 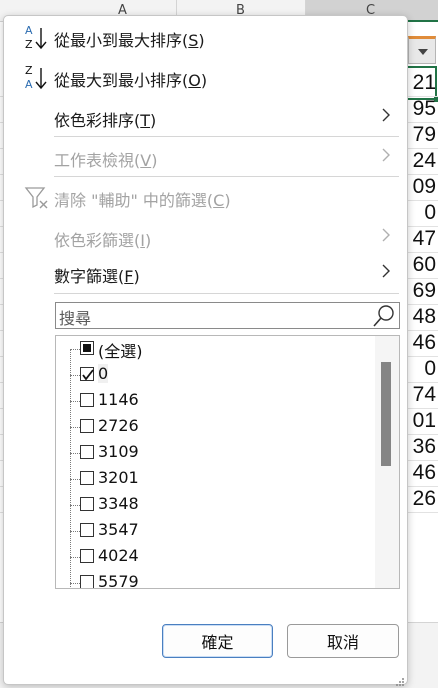 What do you see at coordinates (103, 373) in the screenshot?
I see `filter-list-item-label: 0` at bounding box center [103, 373].